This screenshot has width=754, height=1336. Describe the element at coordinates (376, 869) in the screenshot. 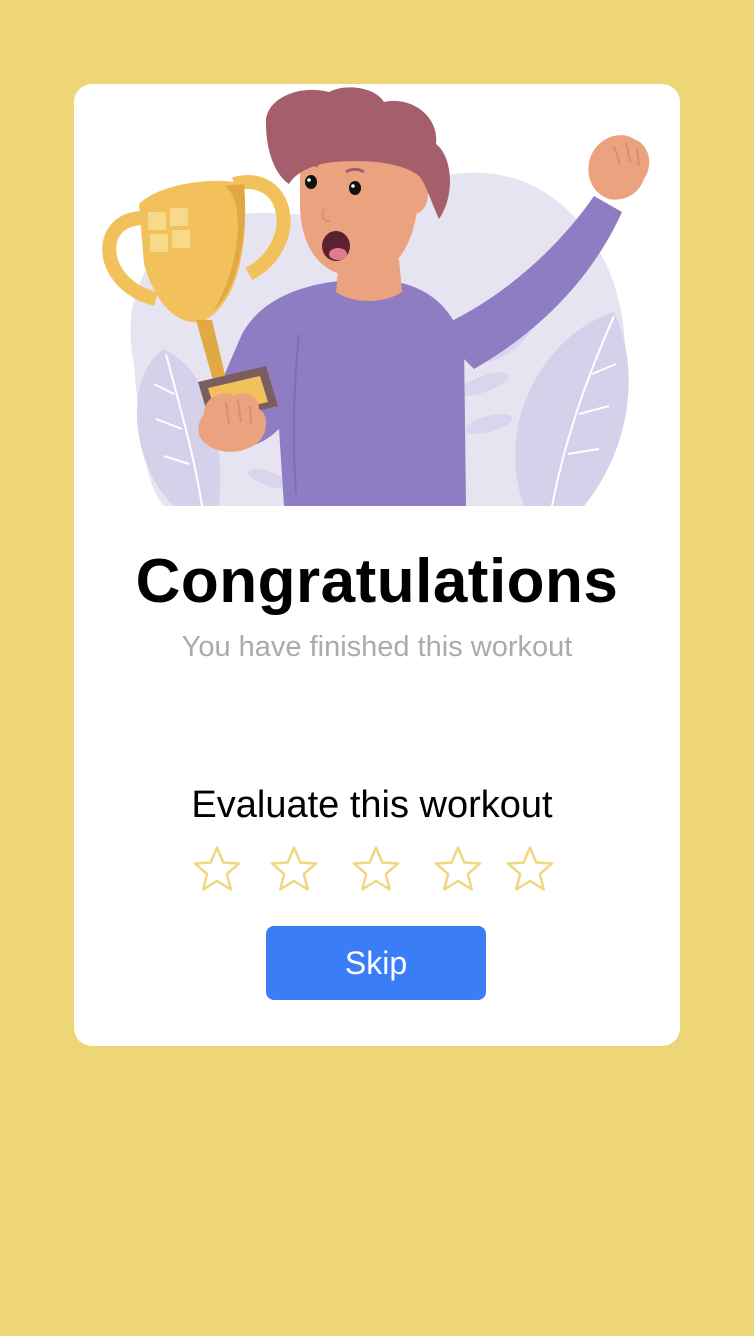

I see `star-3-icon` at that location.